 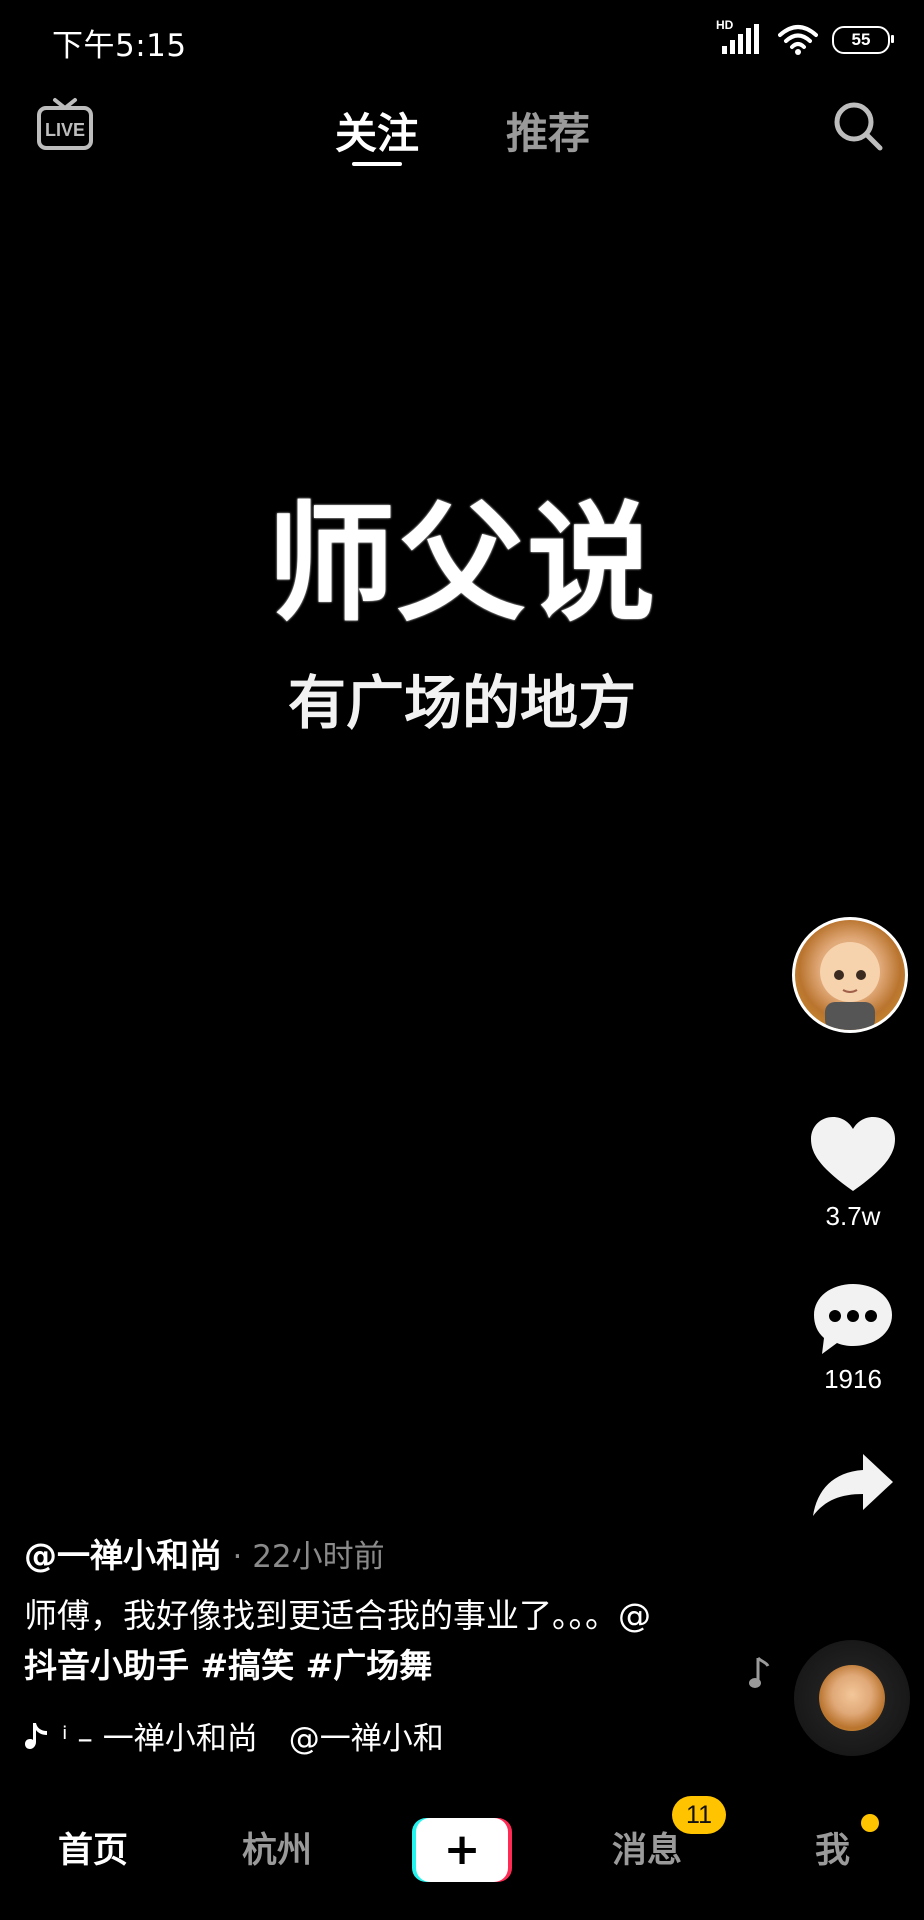 I want to click on wifi-icon, so click(x=798, y=40).